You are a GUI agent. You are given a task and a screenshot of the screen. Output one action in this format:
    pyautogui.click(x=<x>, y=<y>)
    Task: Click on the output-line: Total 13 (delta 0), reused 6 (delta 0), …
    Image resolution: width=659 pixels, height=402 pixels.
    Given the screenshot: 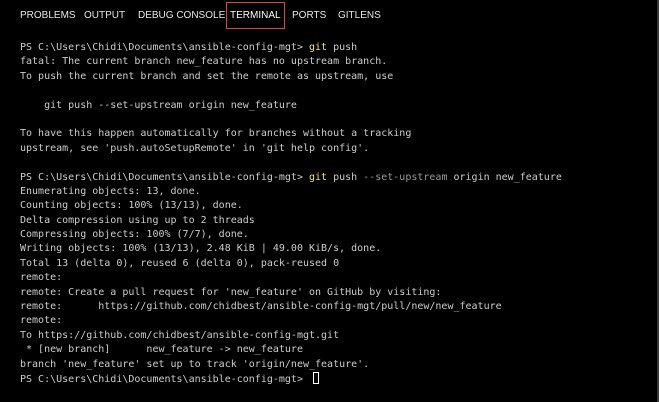 What is the action you would take?
    pyautogui.click(x=180, y=263)
    